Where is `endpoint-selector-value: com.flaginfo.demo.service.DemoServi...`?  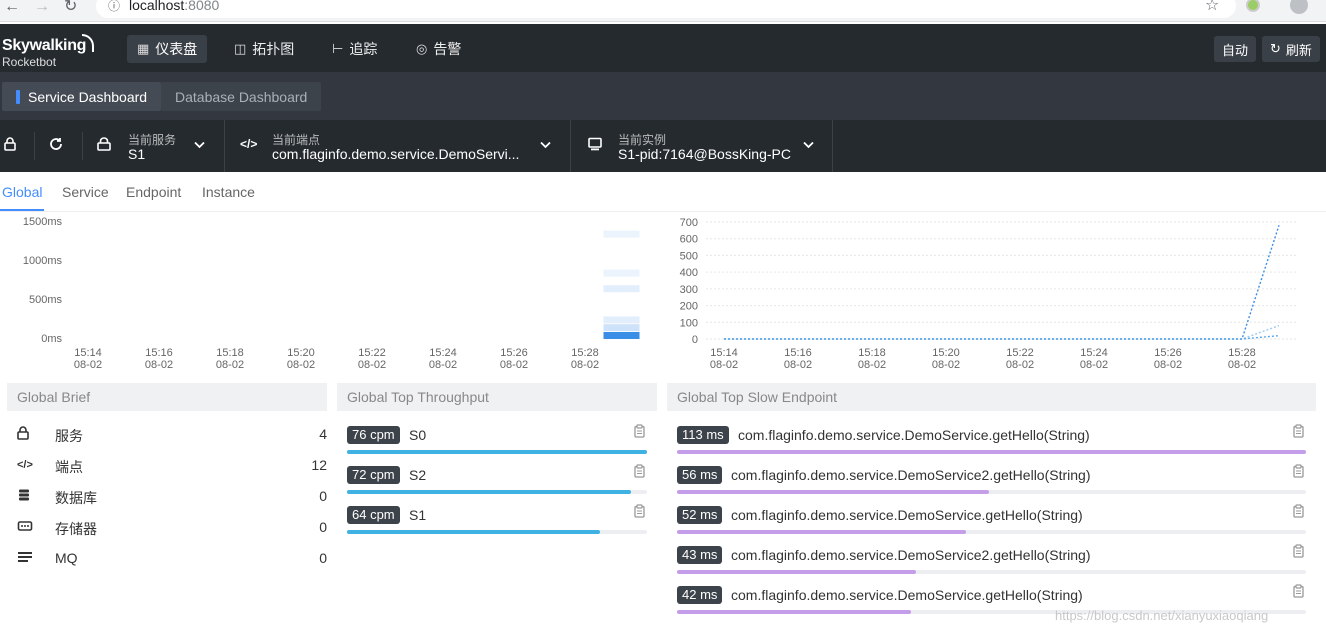 endpoint-selector-value: com.flaginfo.demo.service.DemoServi... is located at coordinates (396, 154).